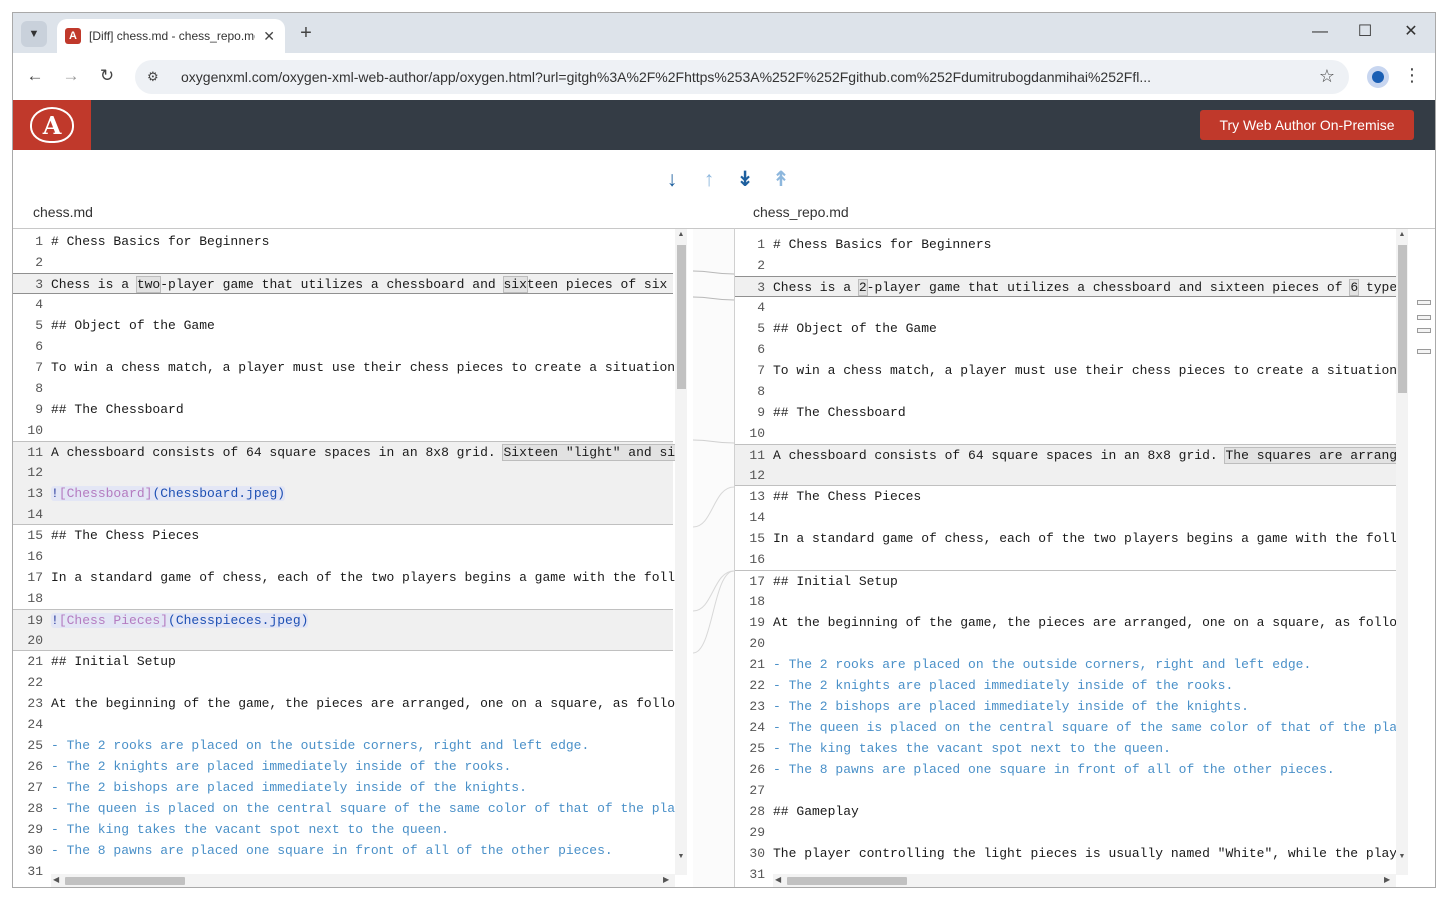  I want to click on code-line: 24, so click(343, 724).